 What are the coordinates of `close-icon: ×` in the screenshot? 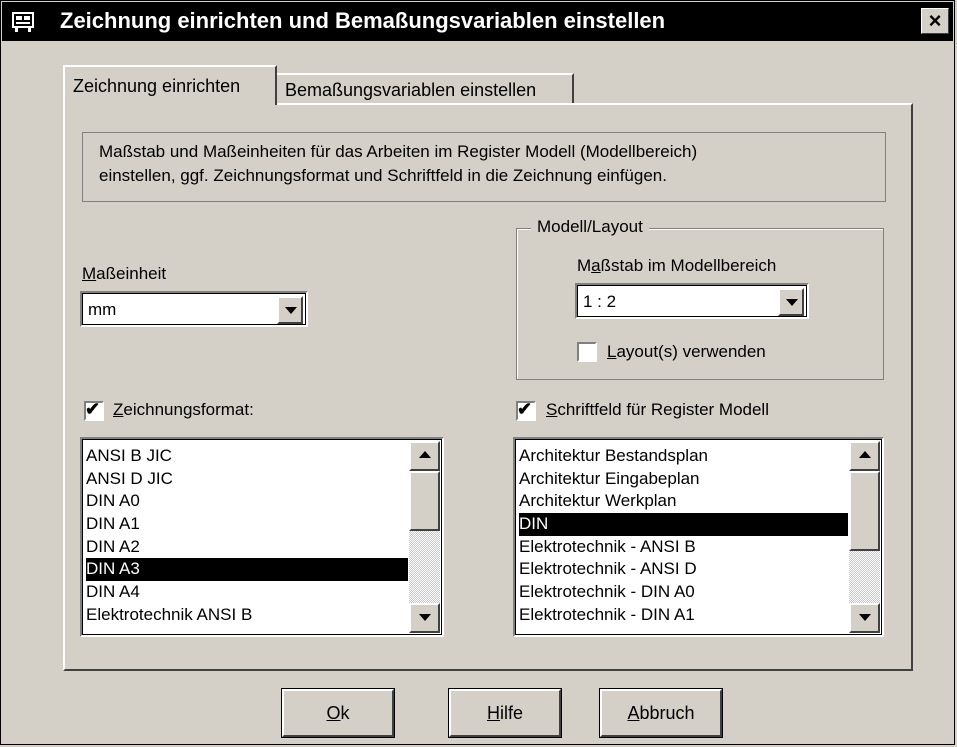 It's located at (935, 20).